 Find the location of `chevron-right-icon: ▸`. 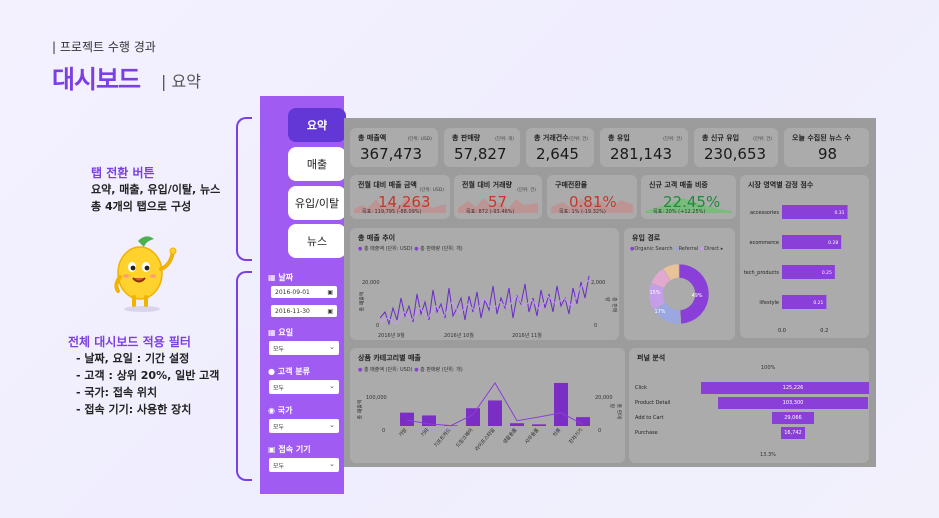

chevron-right-icon: ▸ is located at coordinates (722, 249).